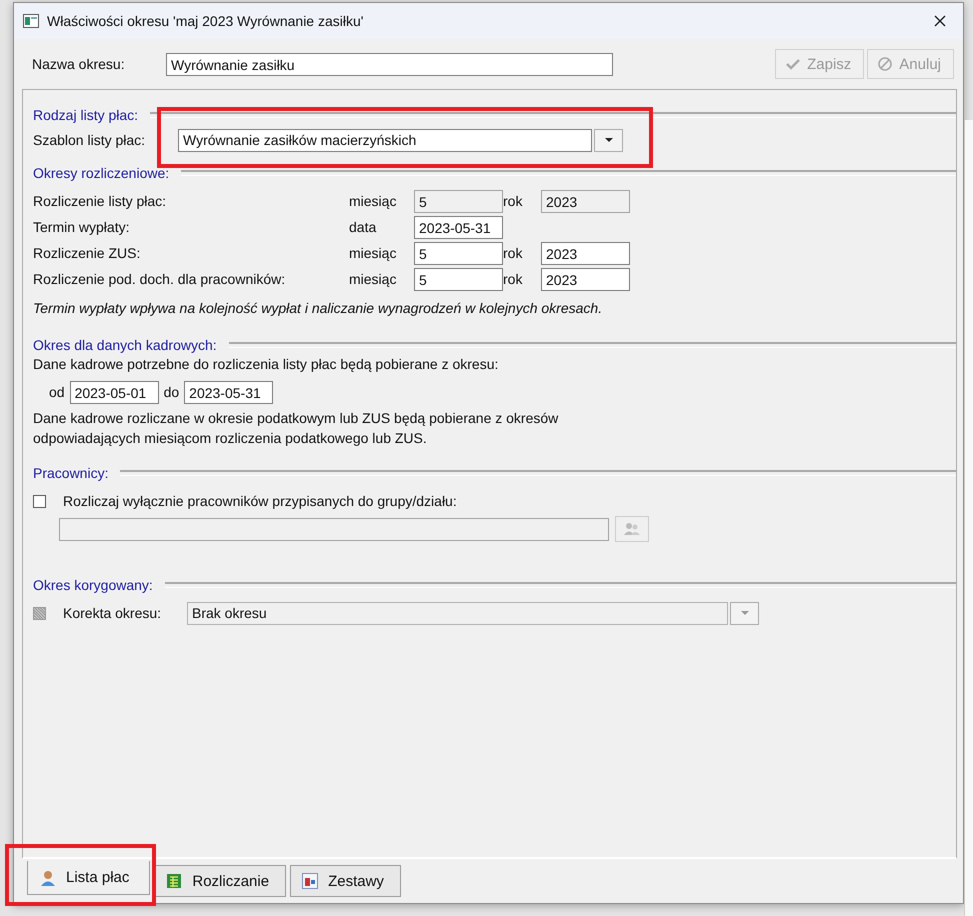  I want to click on person-icon, so click(48, 878).